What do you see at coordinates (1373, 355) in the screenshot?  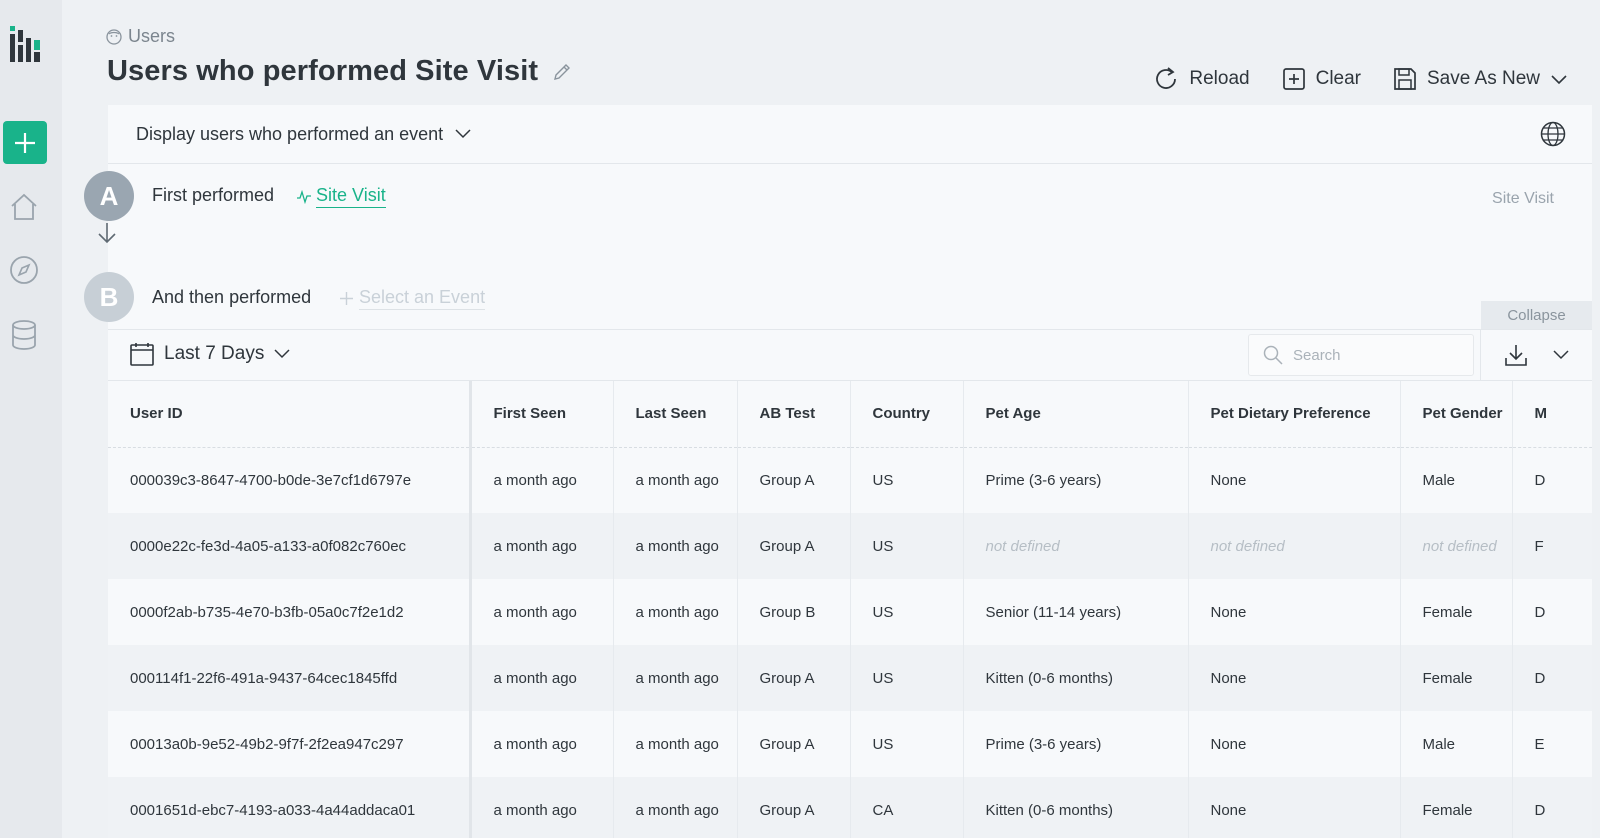 I see `search-input` at bounding box center [1373, 355].